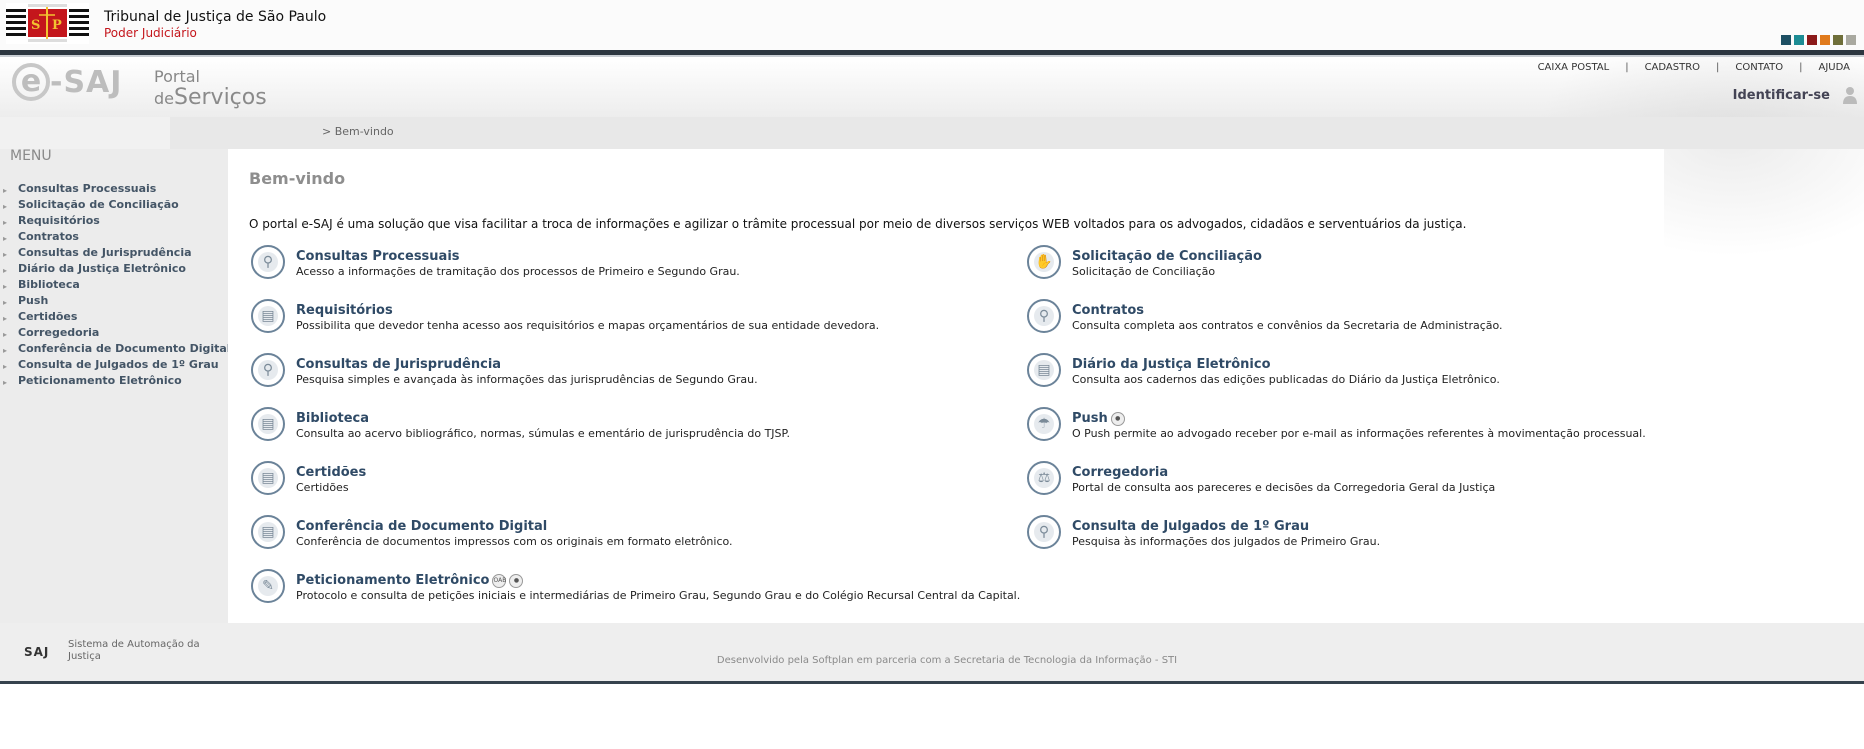 The image size is (1864, 749). Describe the element at coordinates (932, 653) in the screenshot. I see `footer` at that location.